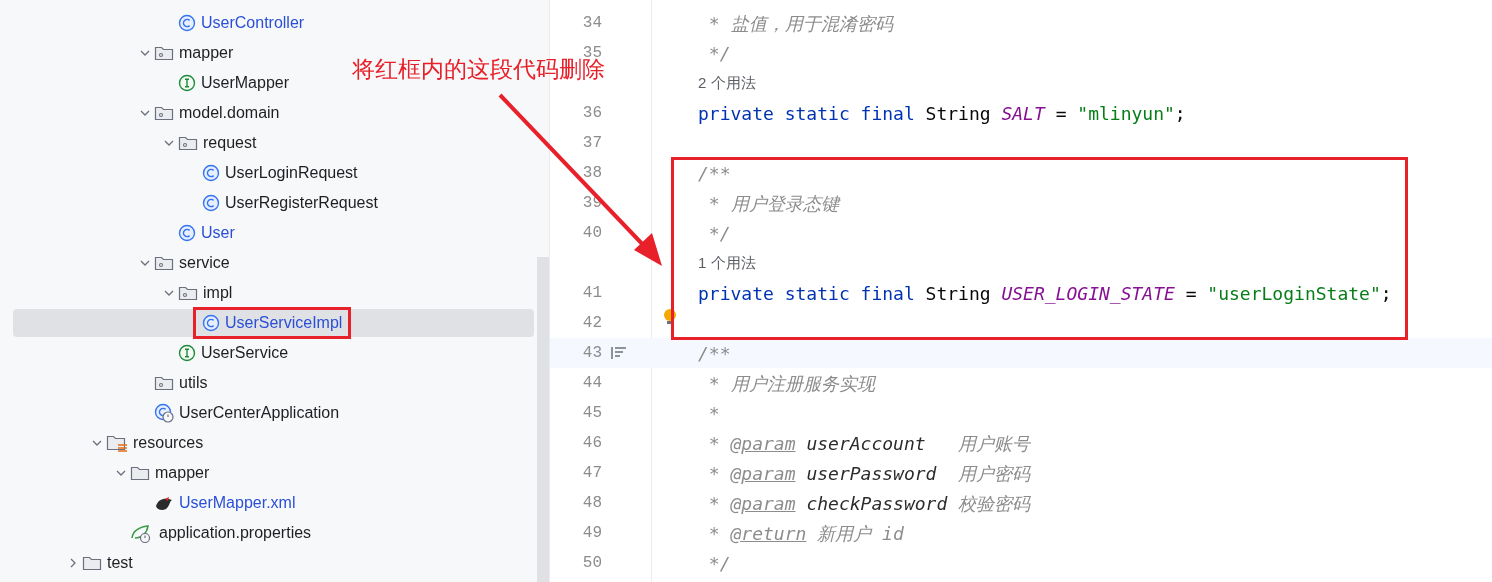 The height and width of the screenshot is (582, 1492). Describe the element at coordinates (591, 293) in the screenshot. I see `line-number: 41` at that location.